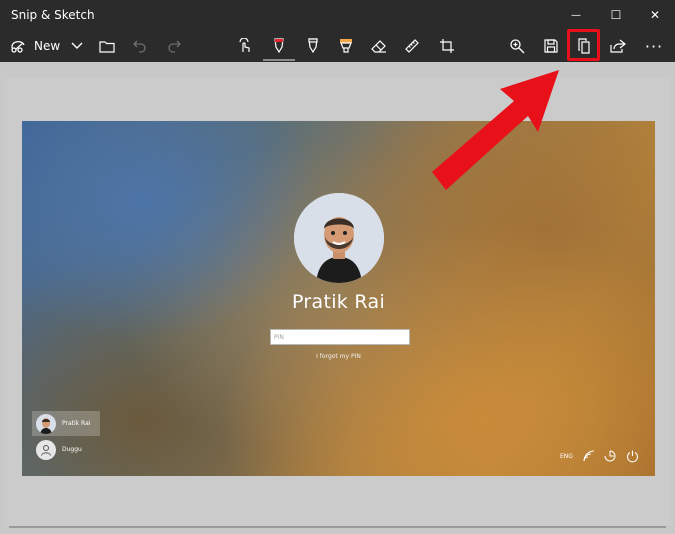 Image resolution: width=675 pixels, height=534 pixels. I want to click on system-tray: ENG, so click(566, 456).